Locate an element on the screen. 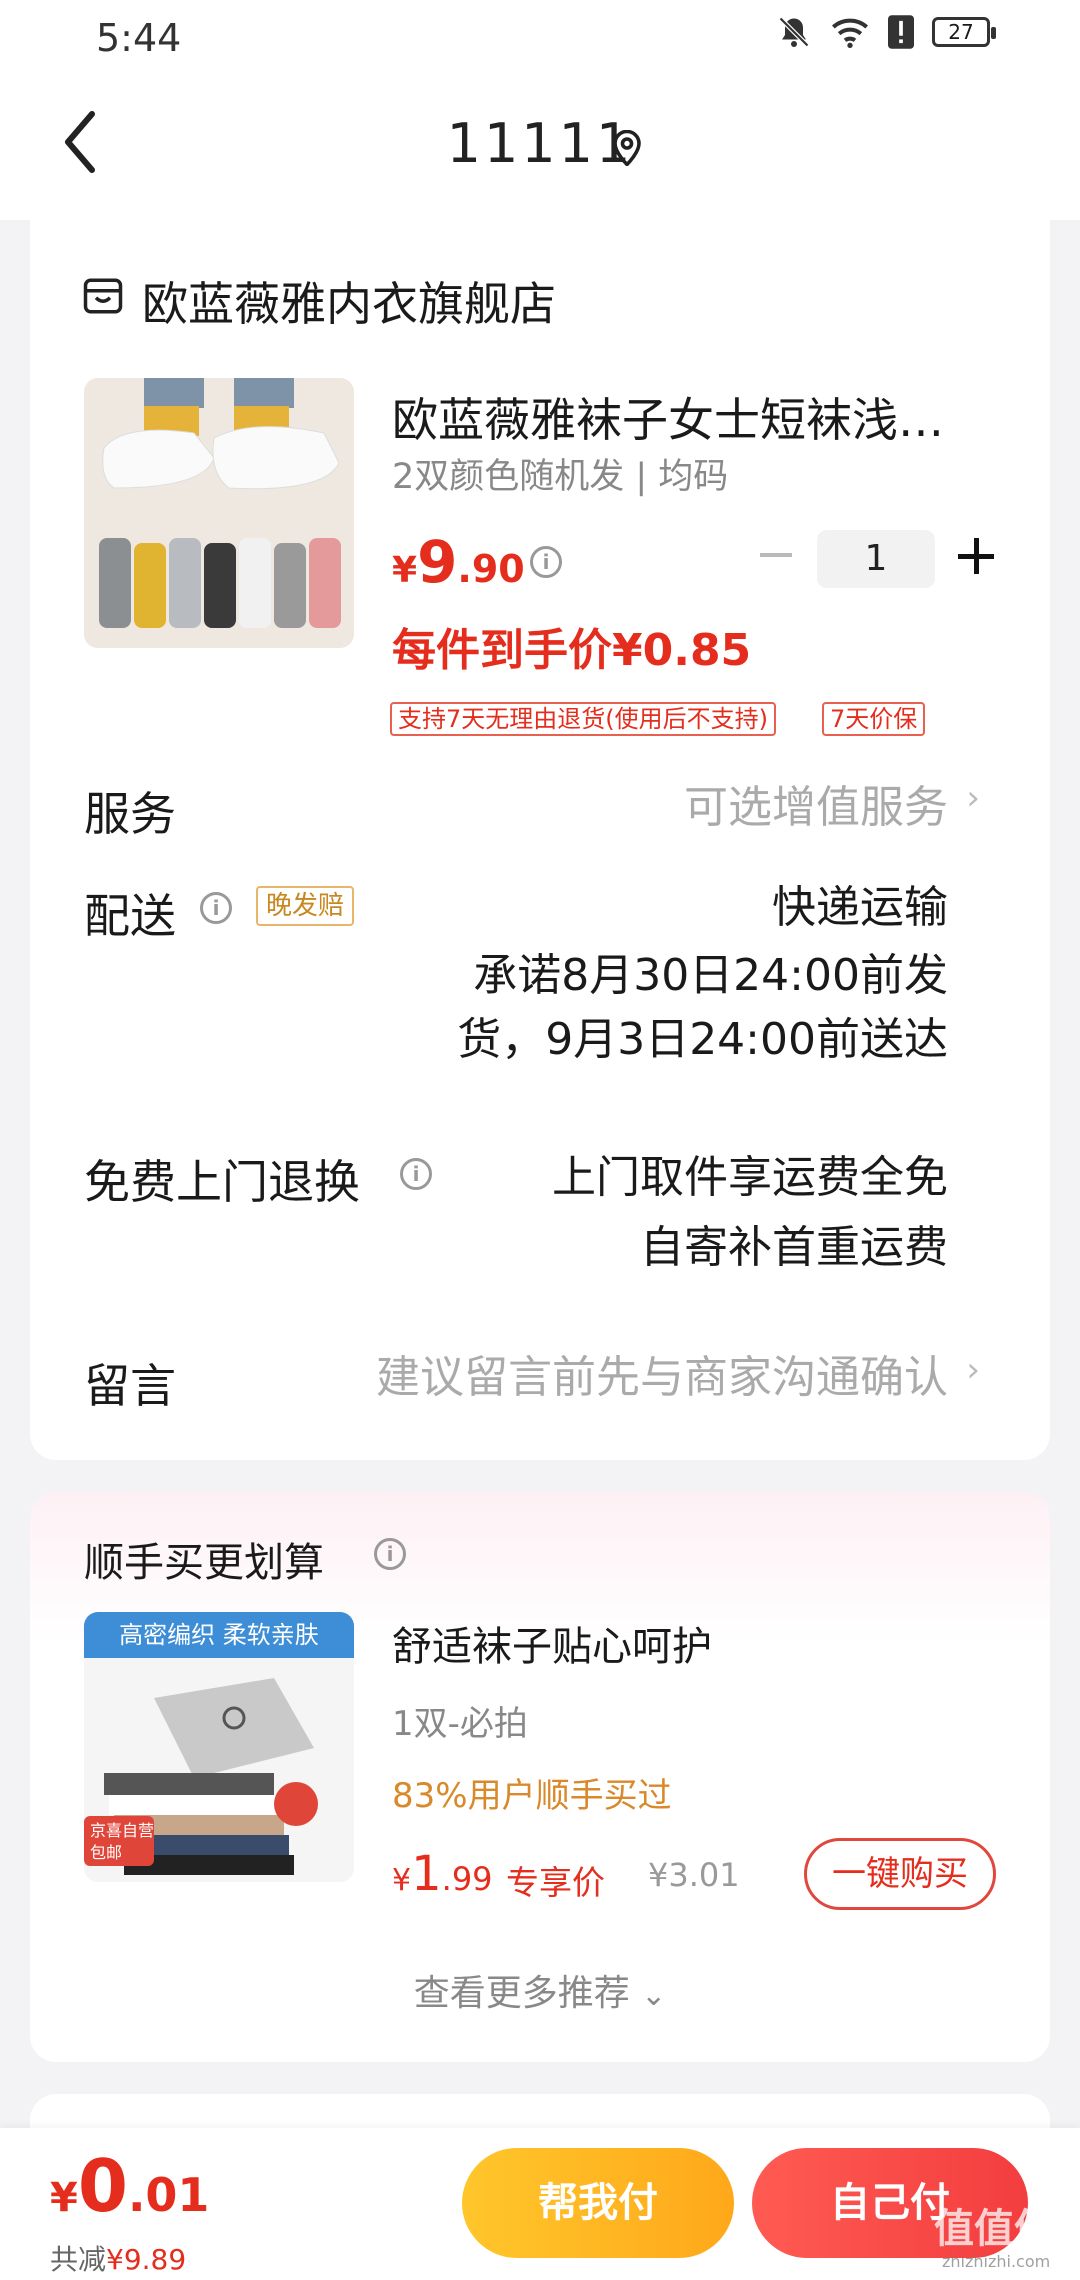  recommend-bought-rate: 83%用户顺手买过 is located at coordinates (532, 1796).